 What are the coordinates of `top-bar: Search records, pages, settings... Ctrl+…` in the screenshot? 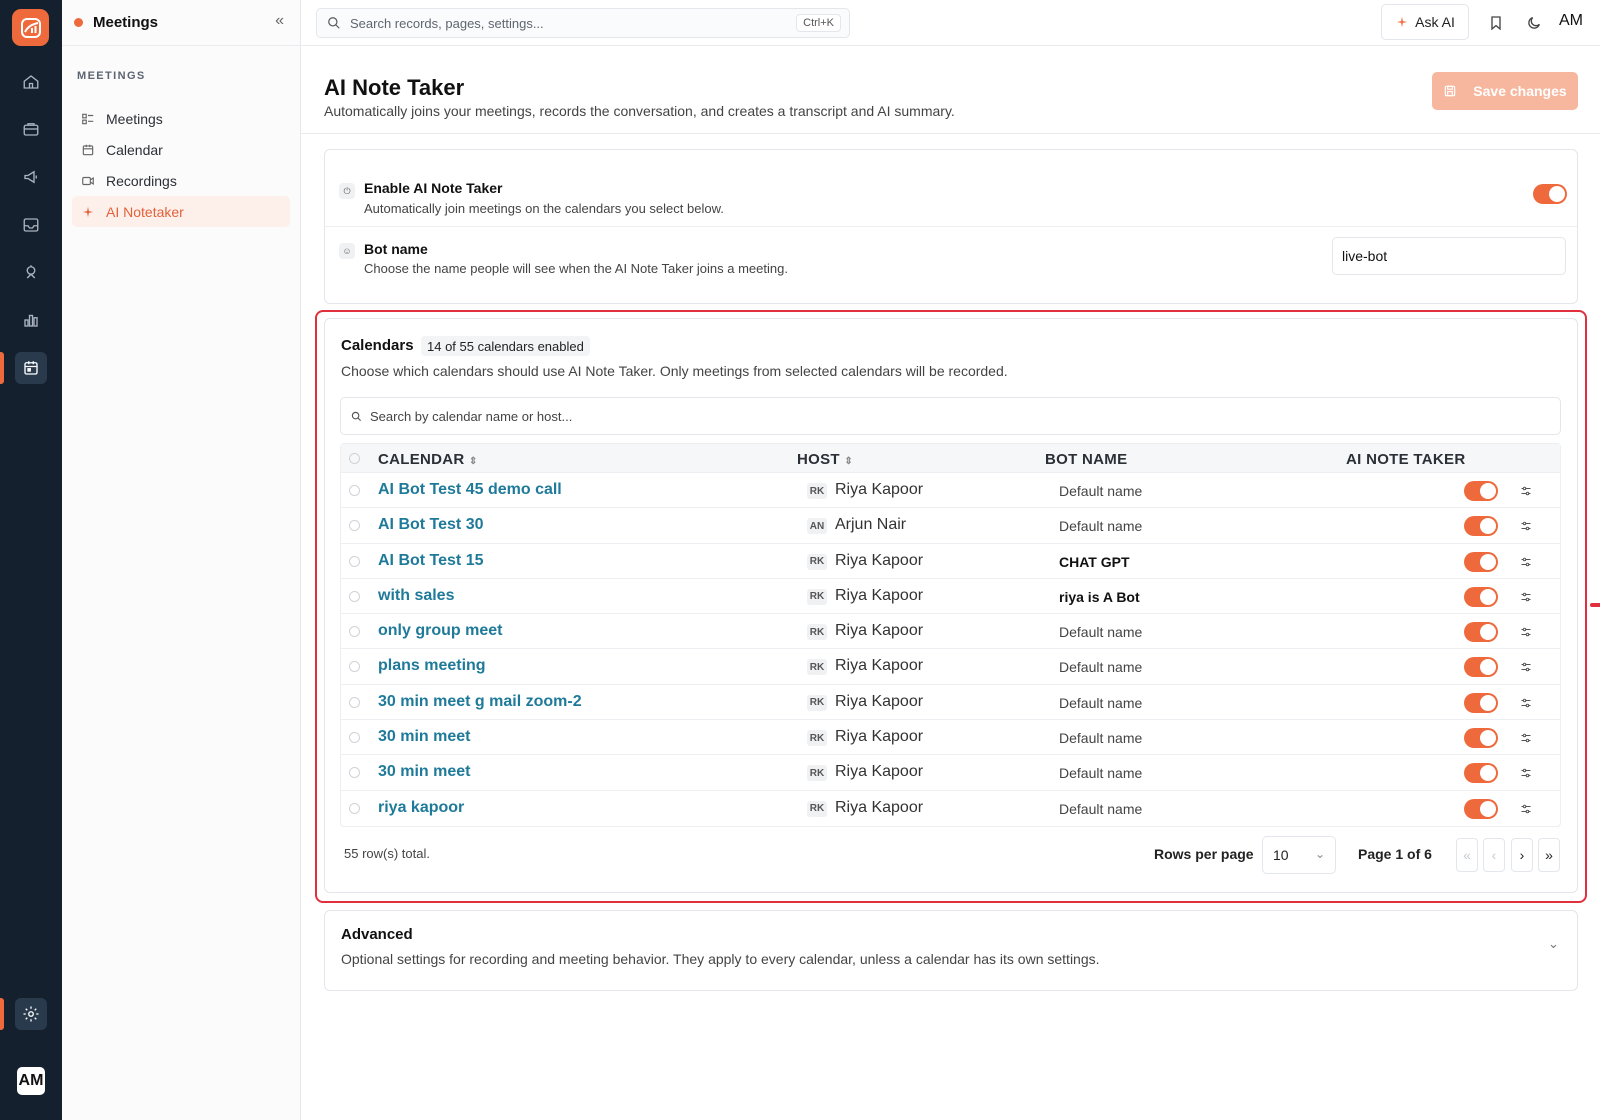 It's located at (950, 23).